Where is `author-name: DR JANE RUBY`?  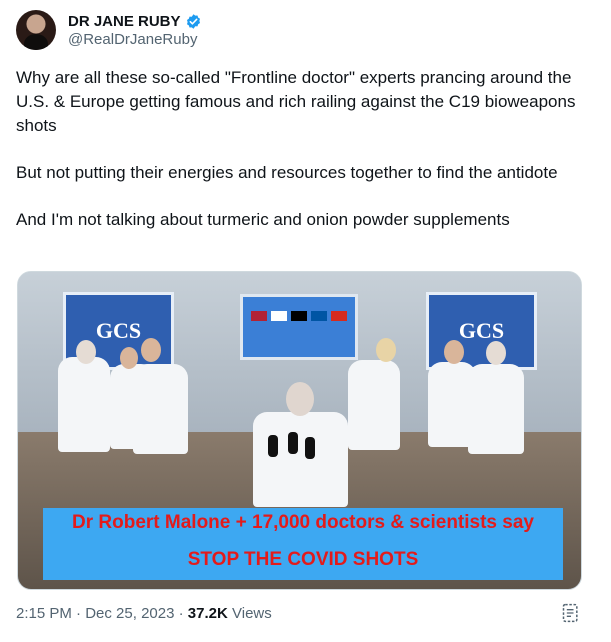
author-name: DR JANE RUBY is located at coordinates (124, 21).